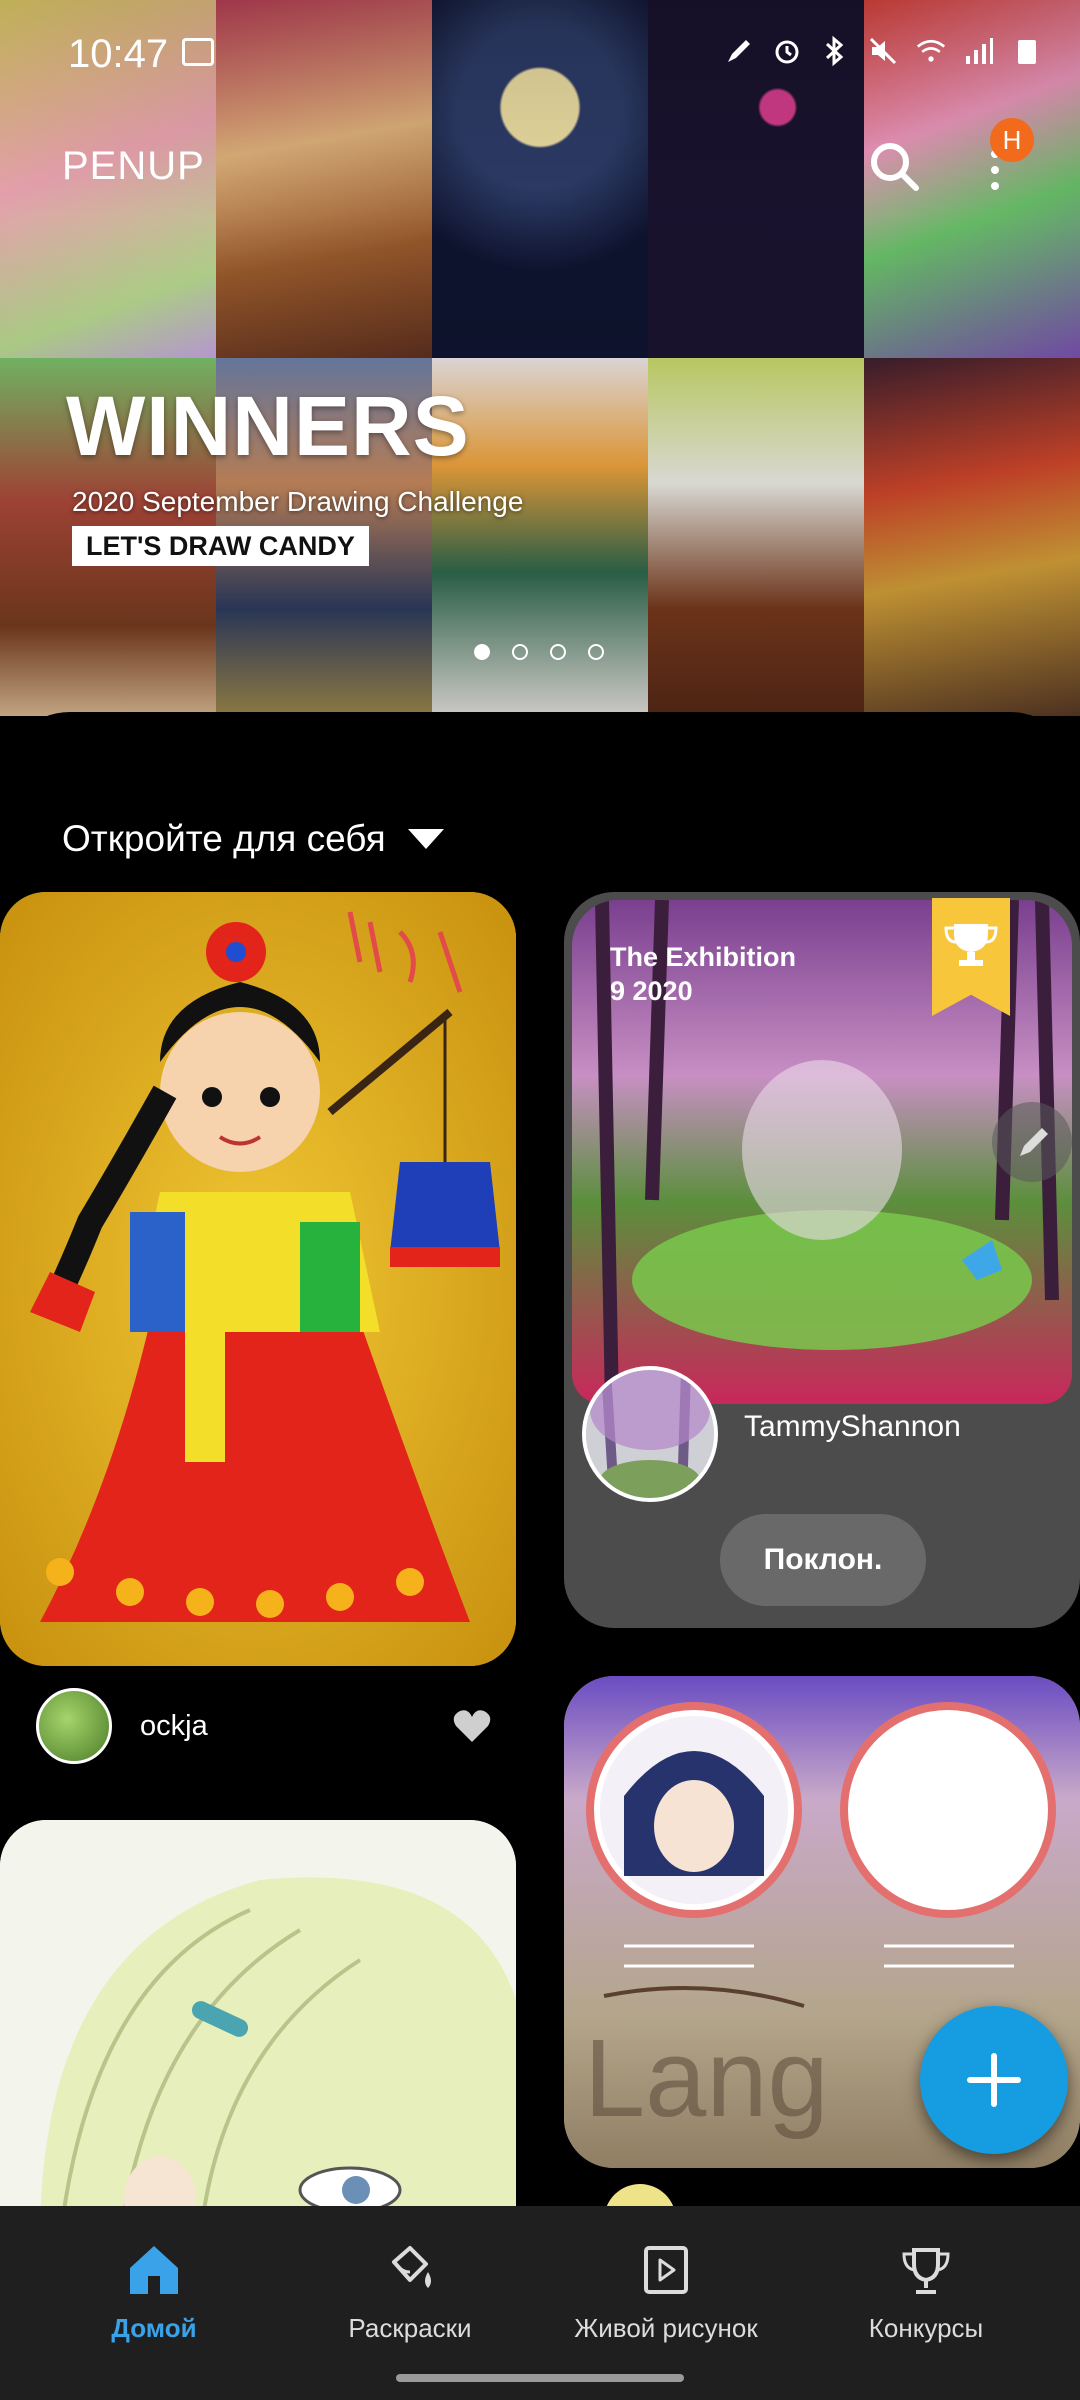 Image resolution: width=1080 pixels, height=2400 pixels. Describe the element at coordinates (1012, 140) in the screenshot. I see `notification-badge: H` at that location.